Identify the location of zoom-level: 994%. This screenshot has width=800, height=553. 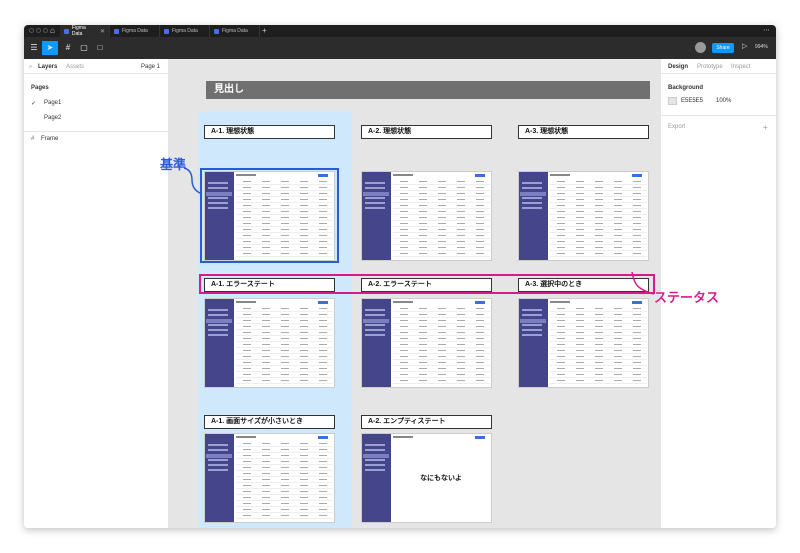
(761, 47).